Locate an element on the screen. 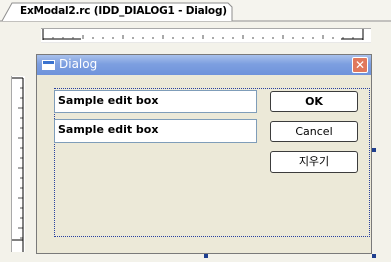 This screenshot has height=262, width=391. edit-box-1: Sample edit box is located at coordinates (155, 101).